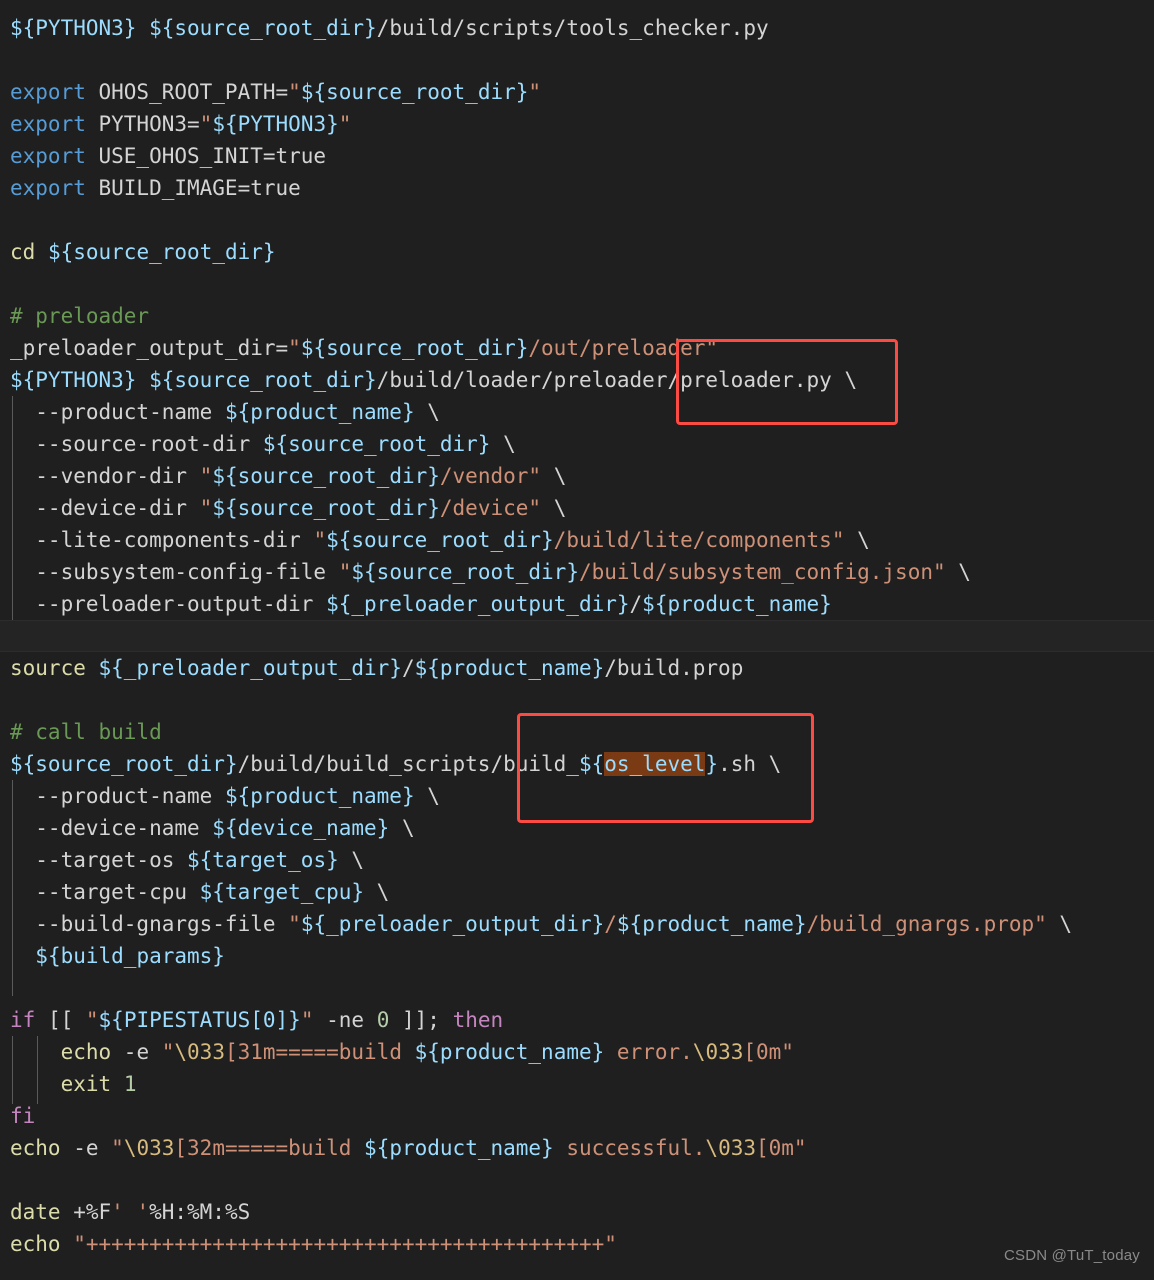 This screenshot has width=1154, height=1280. Describe the element at coordinates (383, 1020) in the screenshot. I see `token-number: 0` at that location.